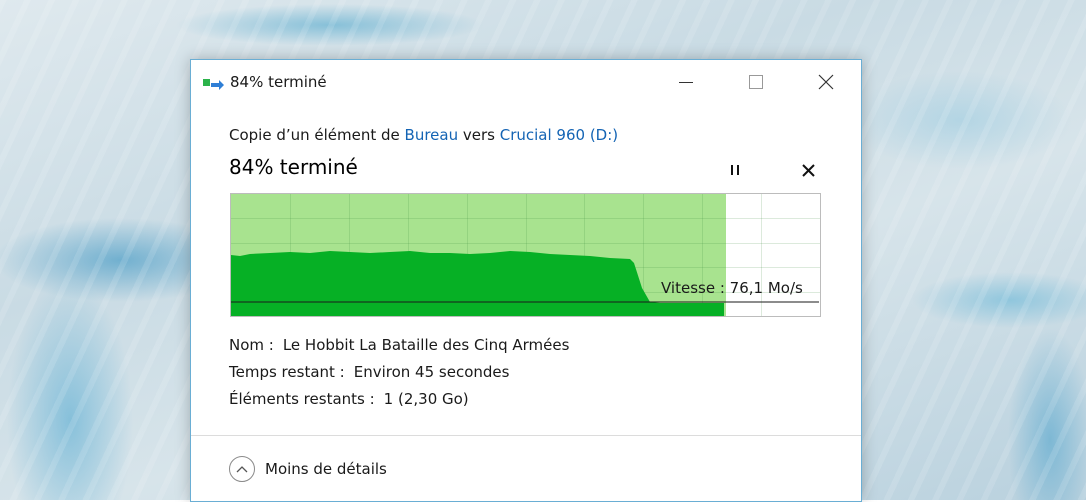 The height and width of the screenshot is (502, 1086). I want to click on chevron-up-icon, so click(242, 469).